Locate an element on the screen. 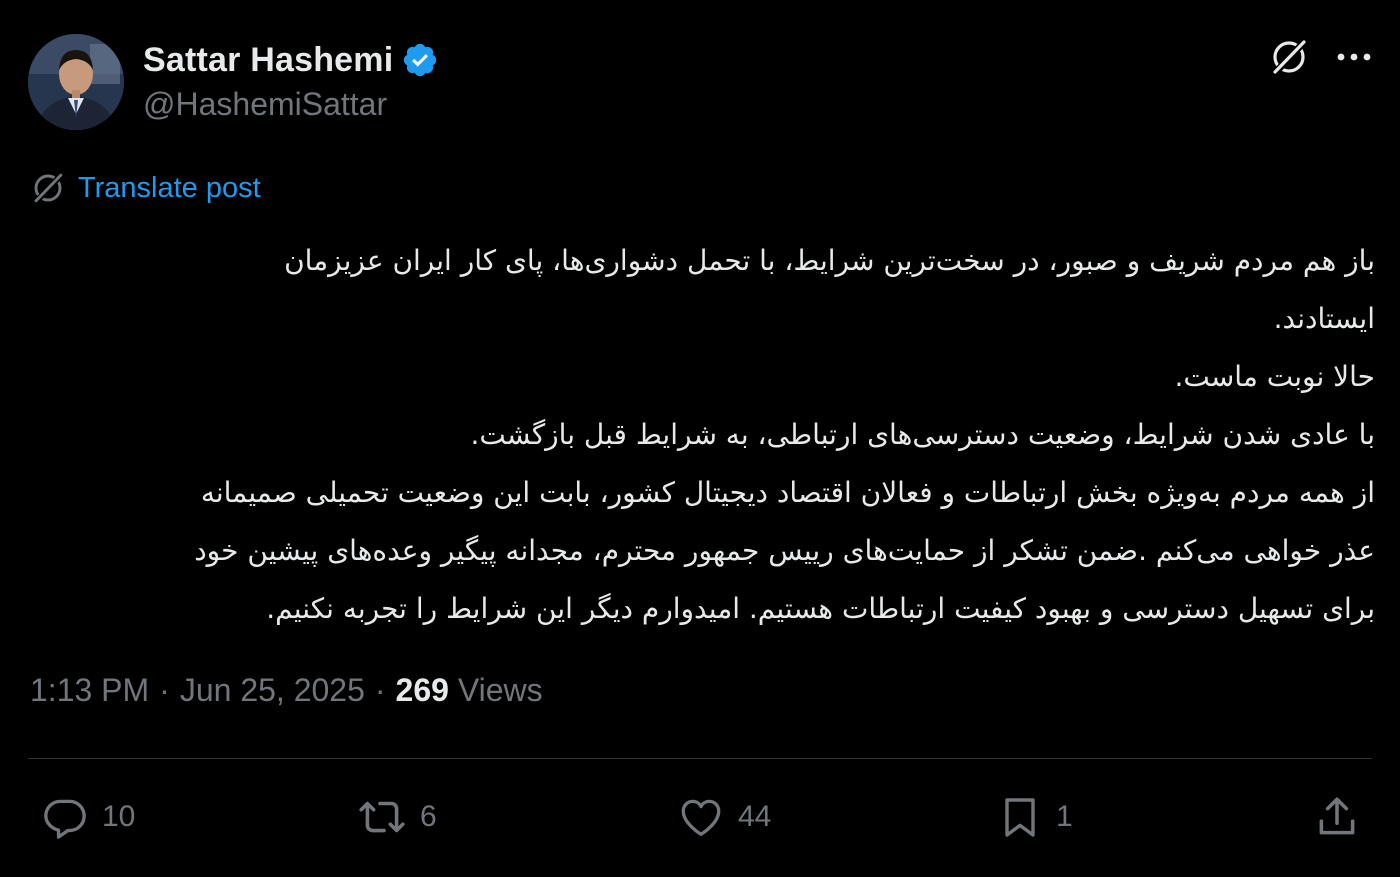  reply-count: 10 is located at coordinates (119, 816).